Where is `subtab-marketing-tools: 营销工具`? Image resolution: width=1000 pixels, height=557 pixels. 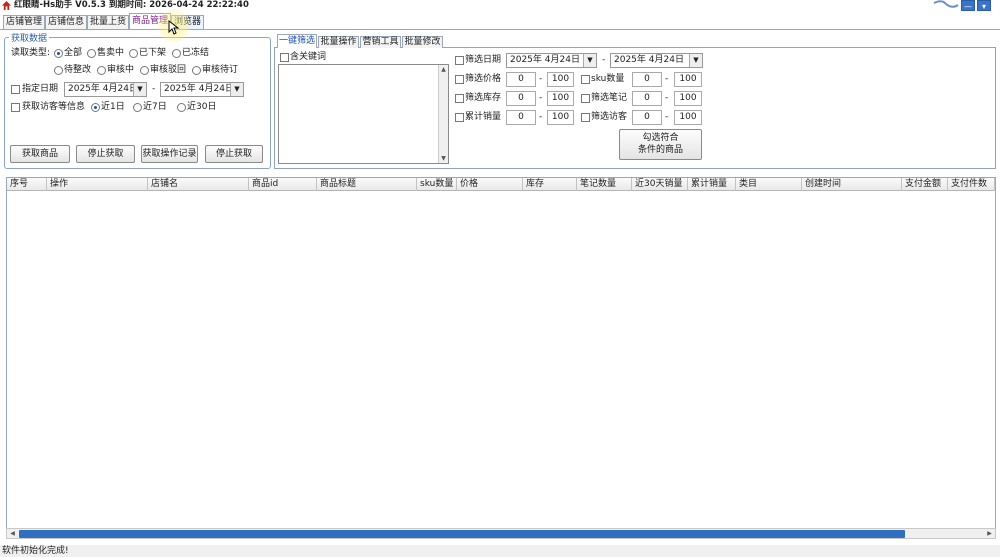
subtab-marketing-tools: 营销工具 is located at coordinates (380, 42).